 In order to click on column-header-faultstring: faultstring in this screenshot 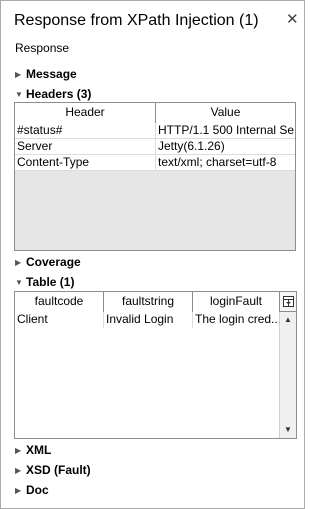, I will do `click(148, 302)`.